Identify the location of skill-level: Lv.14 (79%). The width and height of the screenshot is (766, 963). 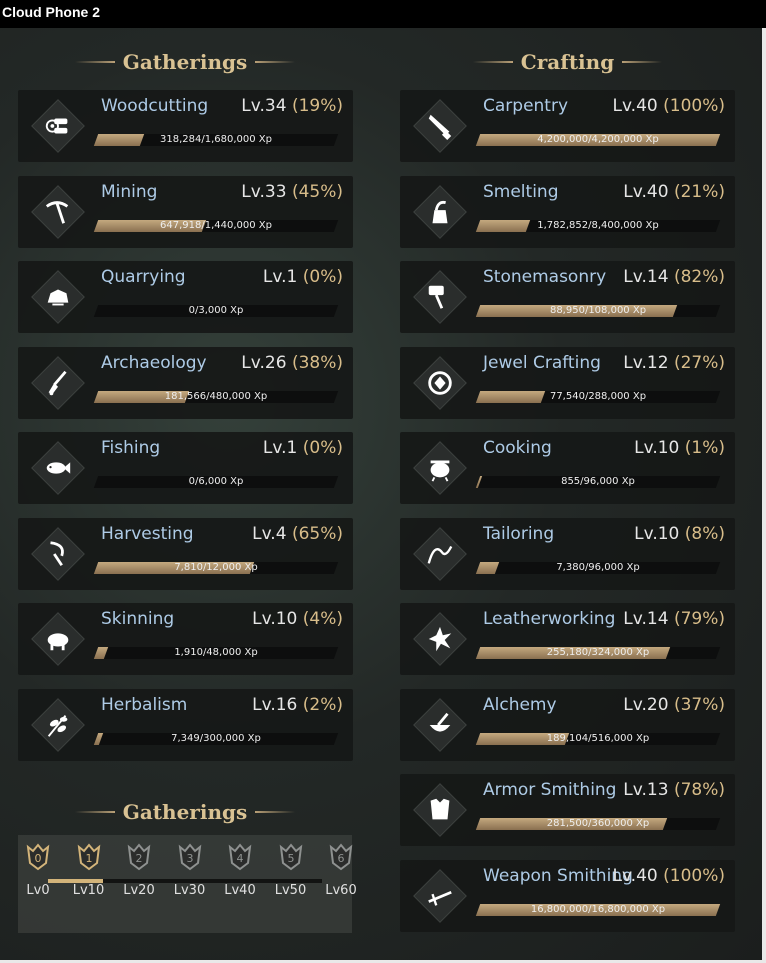
(674, 619).